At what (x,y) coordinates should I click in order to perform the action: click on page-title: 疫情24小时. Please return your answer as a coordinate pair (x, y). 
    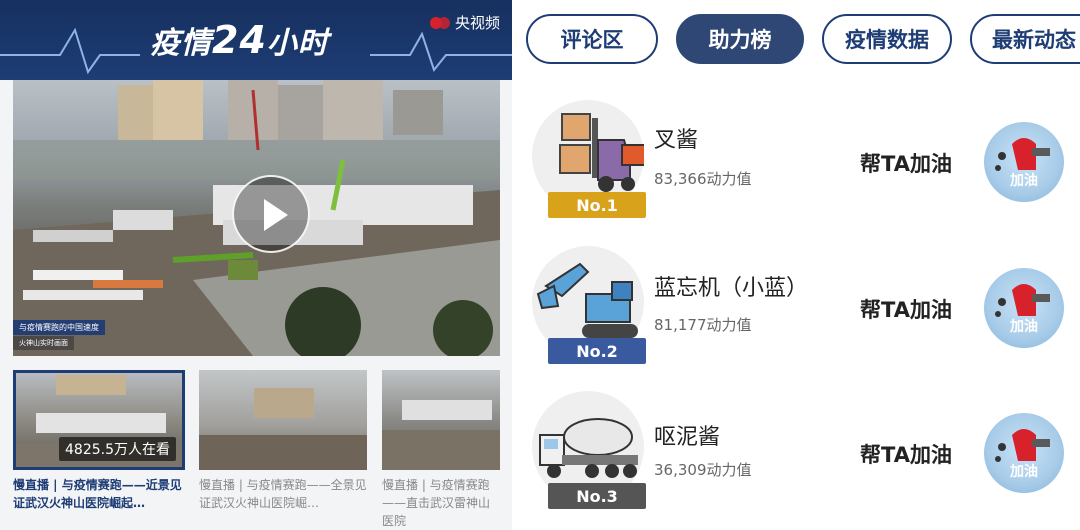
    Looking at the image, I should click on (239, 40).